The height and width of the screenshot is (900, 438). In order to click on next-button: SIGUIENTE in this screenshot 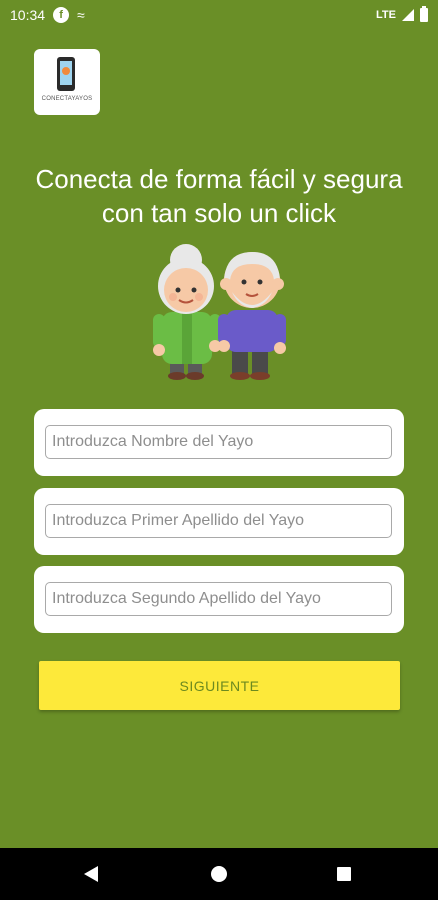, I will do `click(219, 685)`.